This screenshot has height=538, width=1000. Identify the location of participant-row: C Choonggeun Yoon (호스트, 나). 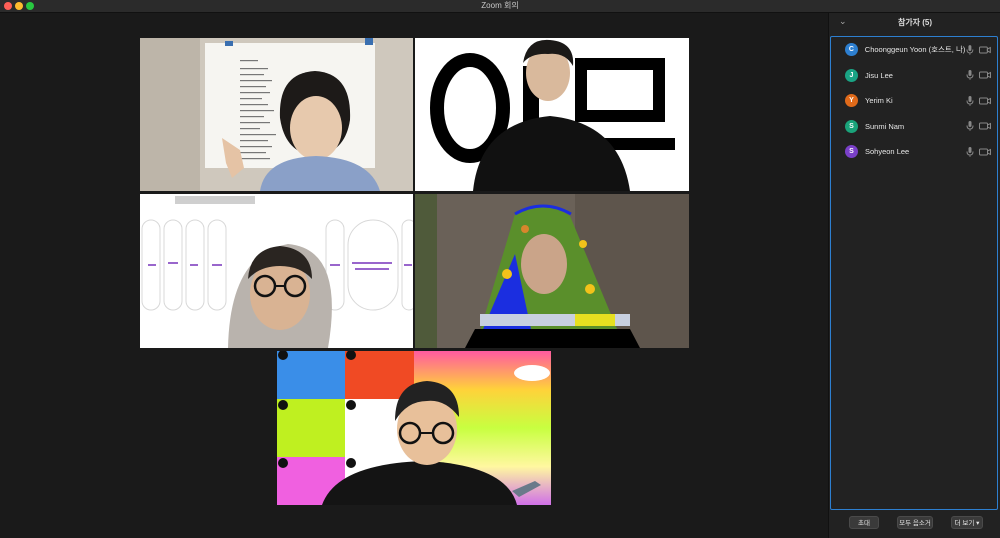
(914, 50).